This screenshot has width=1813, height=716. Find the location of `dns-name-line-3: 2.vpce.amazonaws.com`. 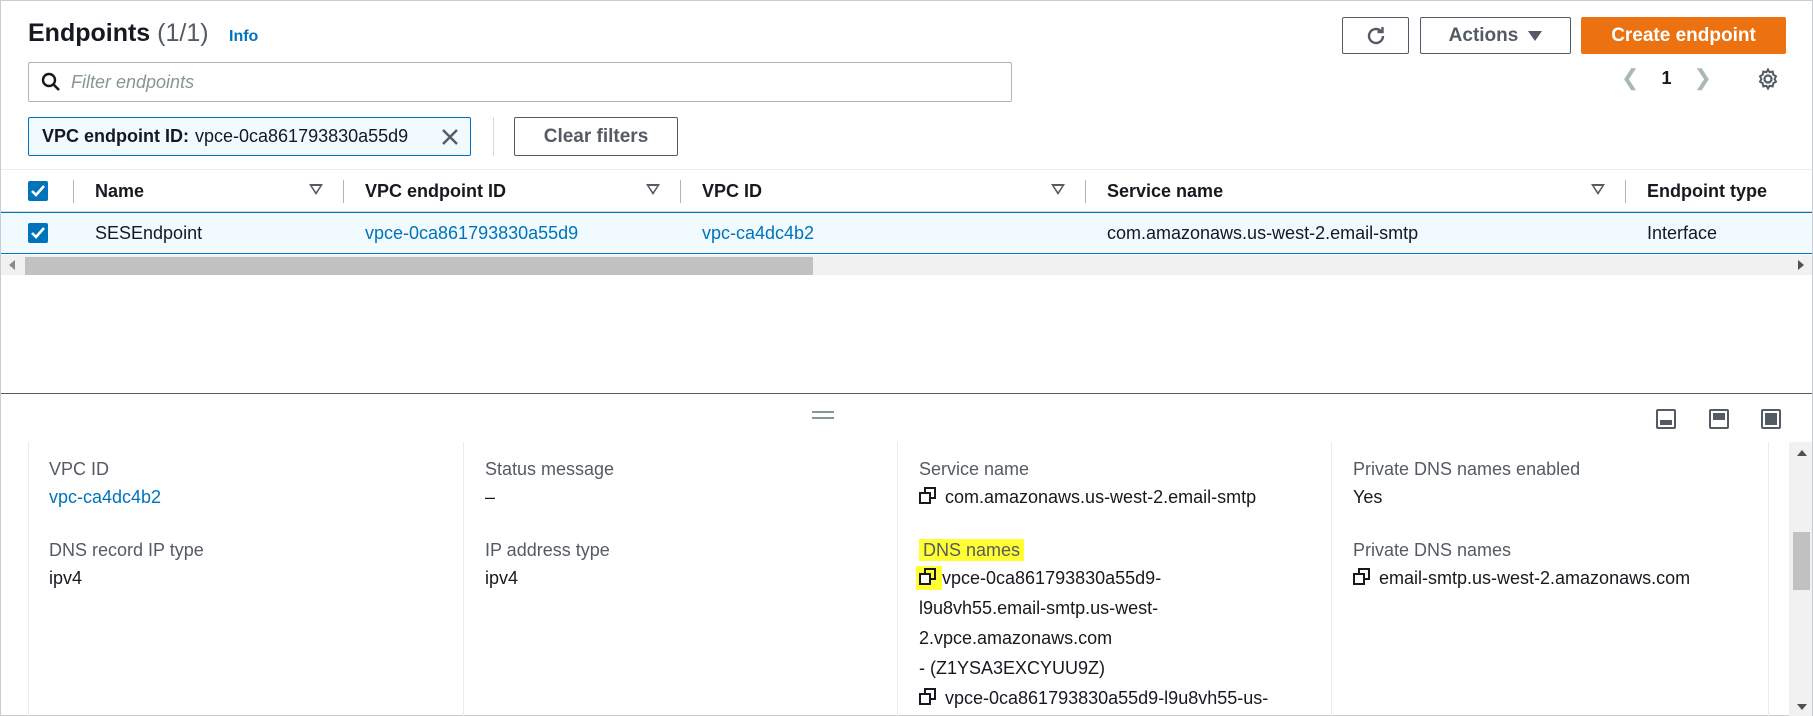

dns-name-line-3: 2.vpce.amazonaws.com is located at coordinates (1016, 638).